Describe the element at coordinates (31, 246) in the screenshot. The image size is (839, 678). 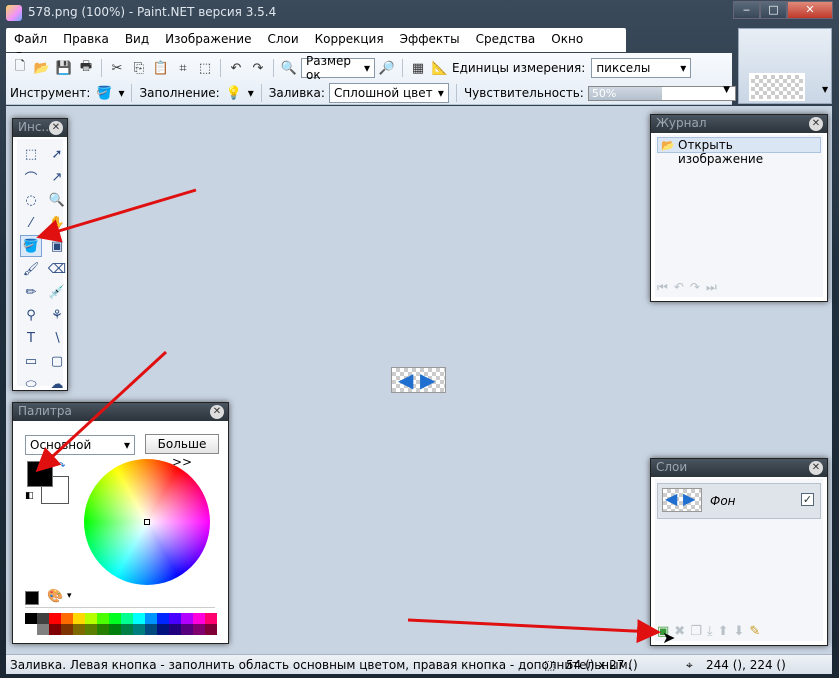
I see `paint-bucket-tool: 🪣` at that location.